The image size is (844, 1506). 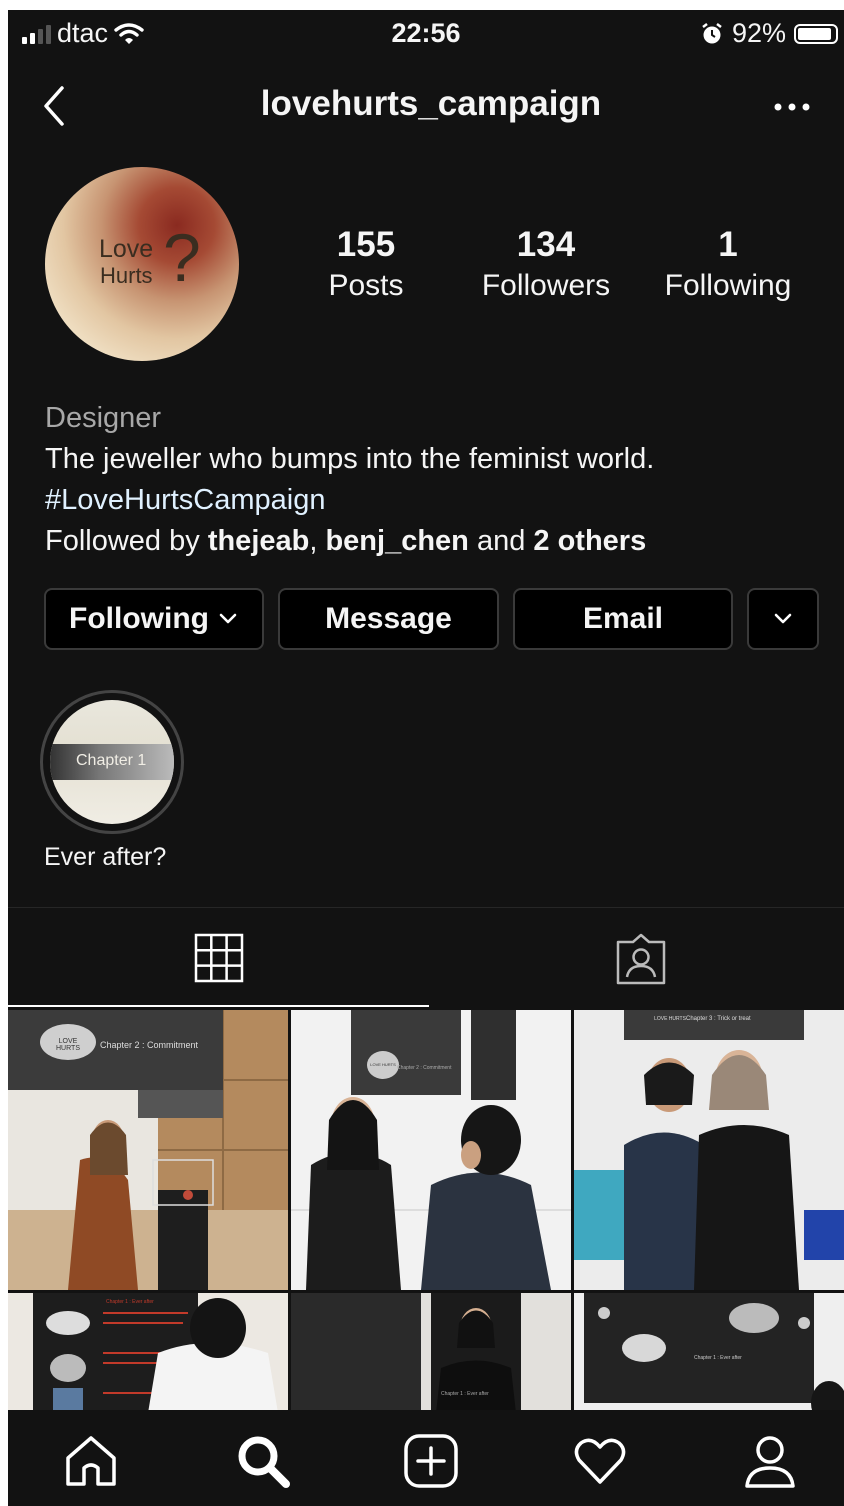 What do you see at coordinates (126, 541) in the screenshot?
I see `followed-by-prefix: Followed by` at bounding box center [126, 541].